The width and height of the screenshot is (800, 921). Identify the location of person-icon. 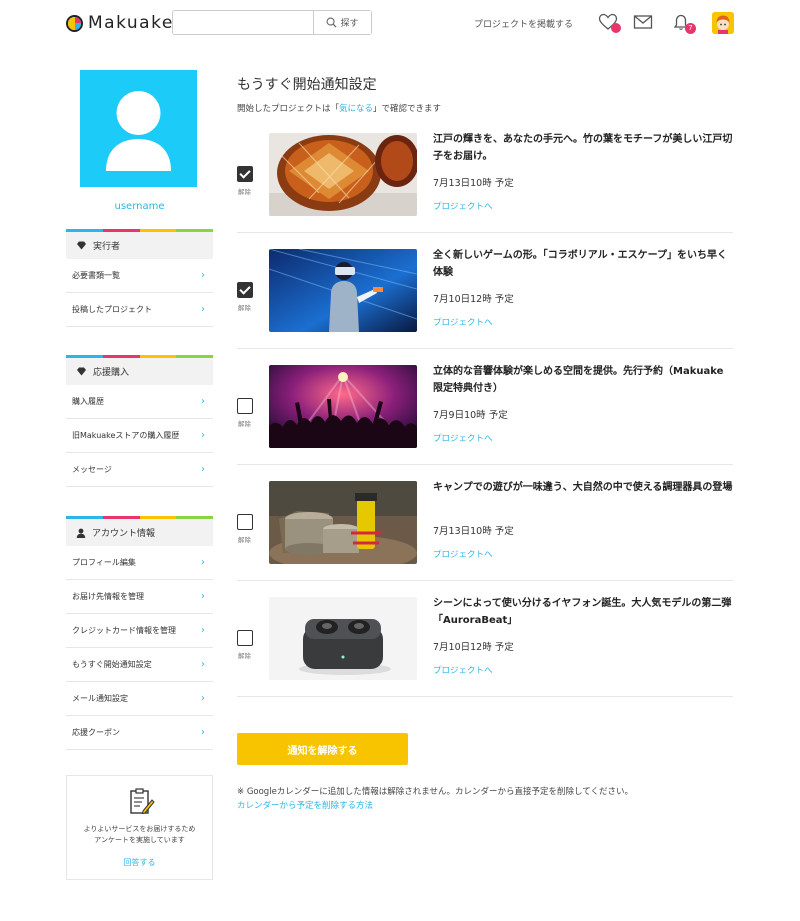
(81, 533).